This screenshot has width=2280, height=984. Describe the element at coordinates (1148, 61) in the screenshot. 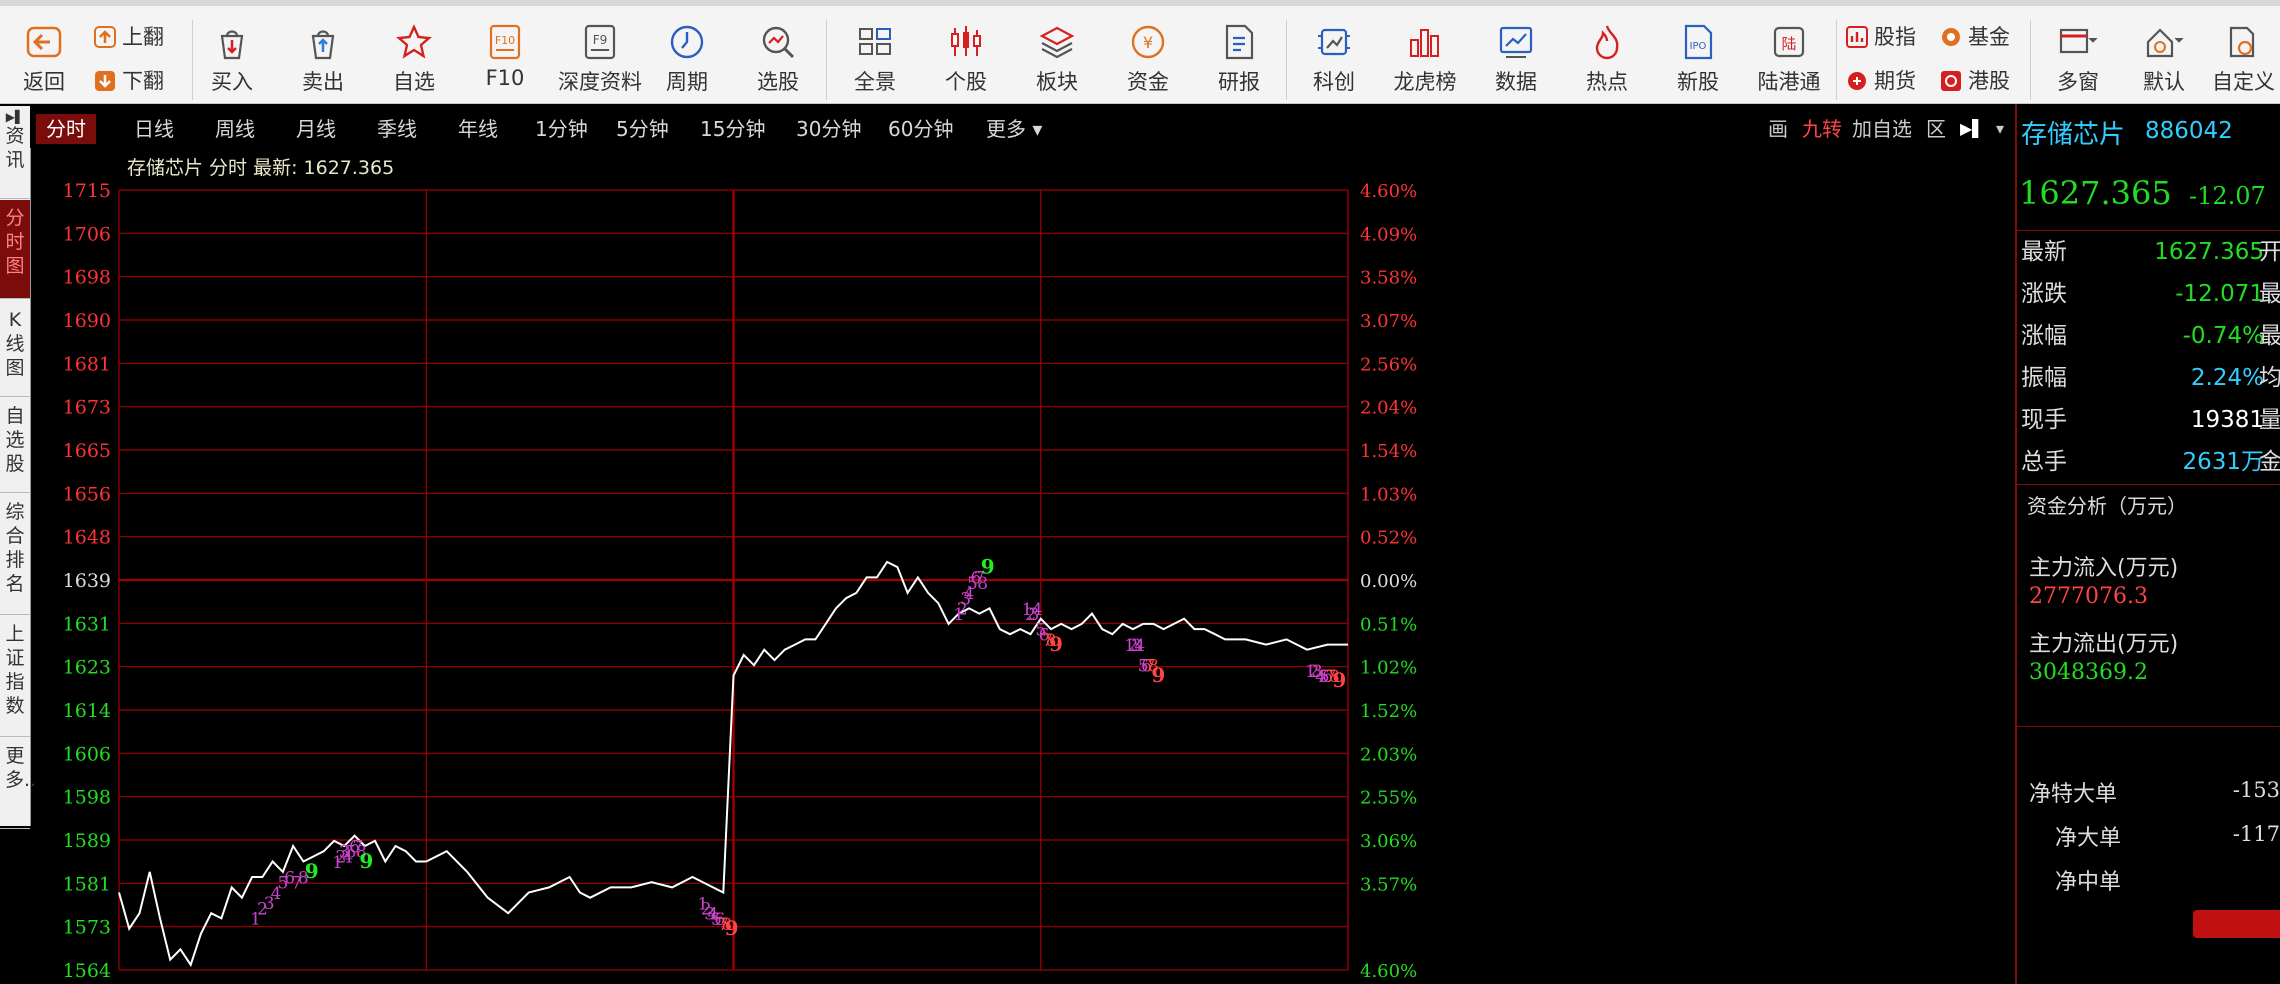

I see `funds-button: ¥ 资金` at that location.